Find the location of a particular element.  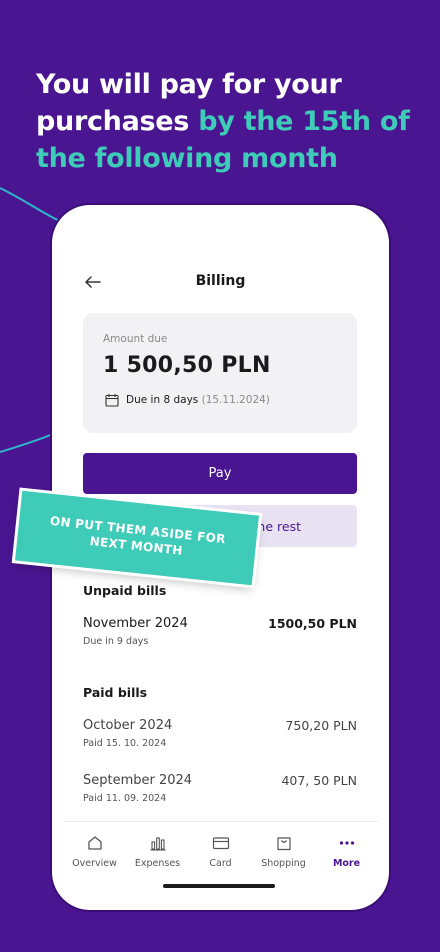

home-icon is located at coordinates (94, 843).